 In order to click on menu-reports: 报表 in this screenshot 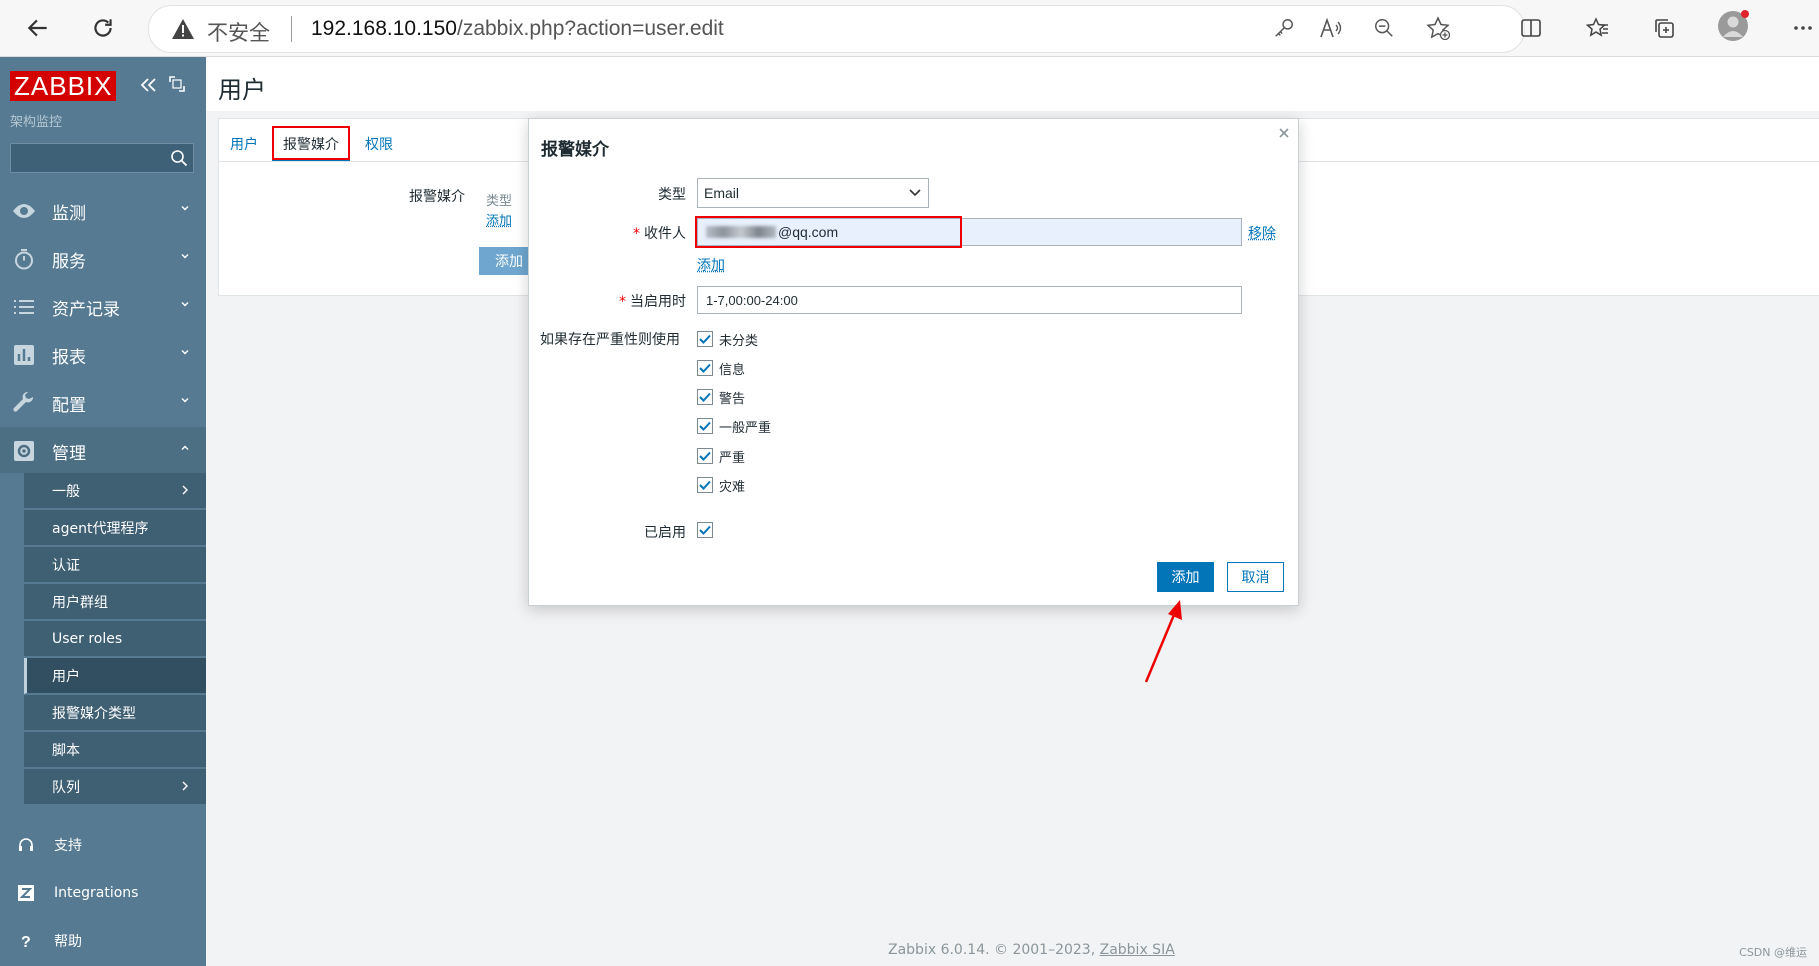, I will do `click(103, 355)`.